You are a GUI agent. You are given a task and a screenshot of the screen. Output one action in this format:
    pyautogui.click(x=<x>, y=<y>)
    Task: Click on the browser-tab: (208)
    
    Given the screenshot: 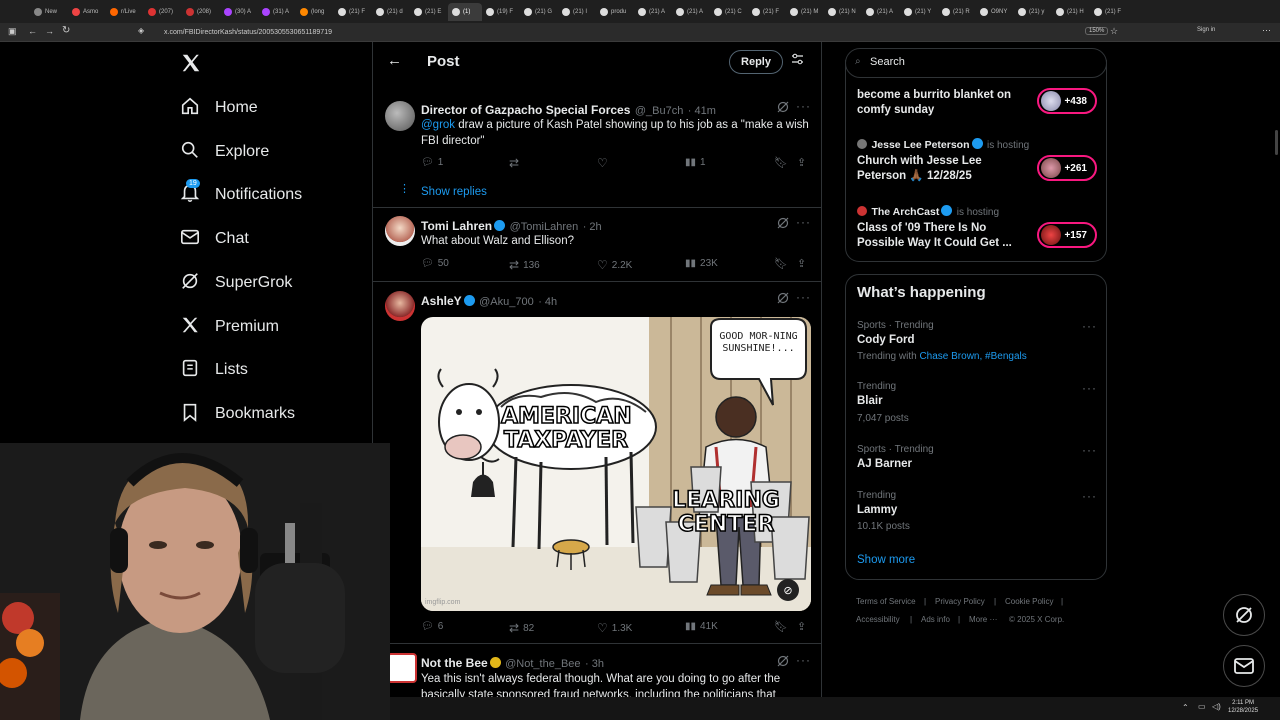 What is the action you would take?
    pyautogui.click(x=201, y=12)
    